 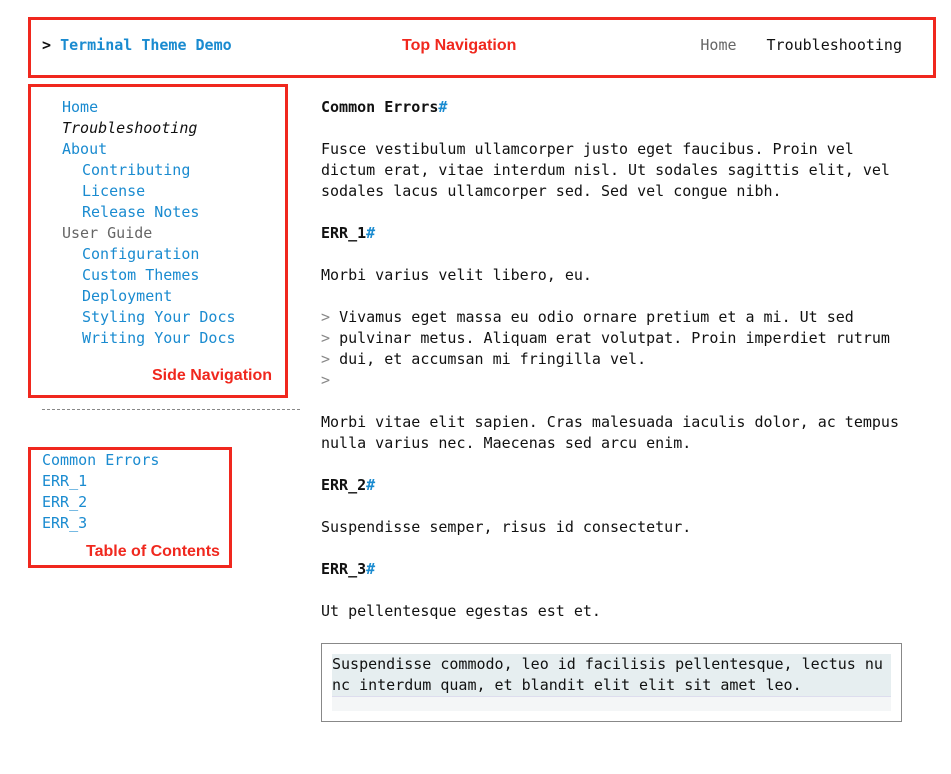 What do you see at coordinates (834, 45) in the screenshot?
I see `top-nav-link-troubleshooting: Troubleshooting` at bounding box center [834, 45].